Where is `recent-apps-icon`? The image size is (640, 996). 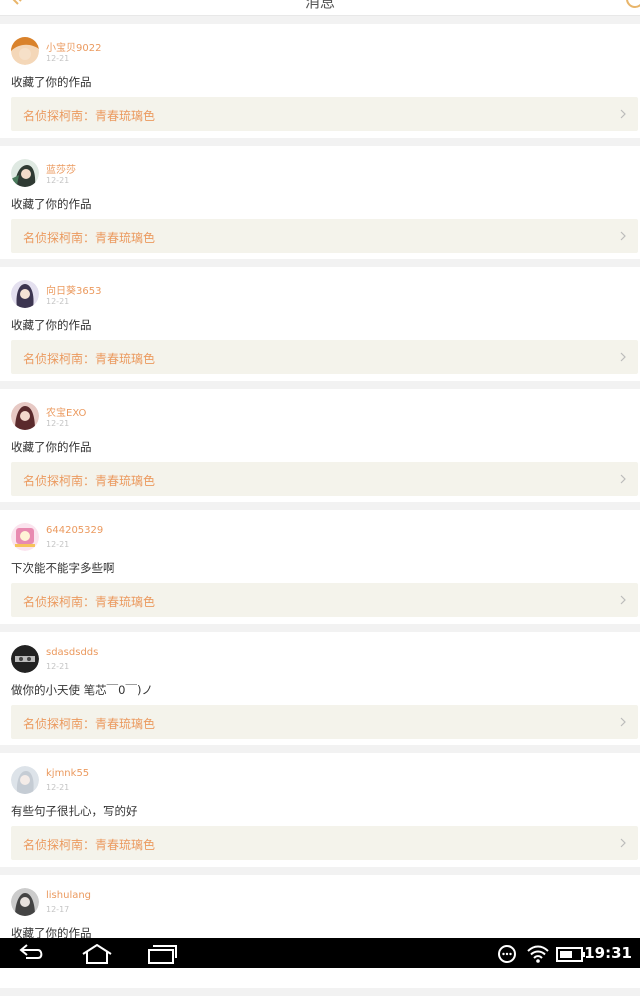
recent-apps-icon is located at coordinates (162, 954).